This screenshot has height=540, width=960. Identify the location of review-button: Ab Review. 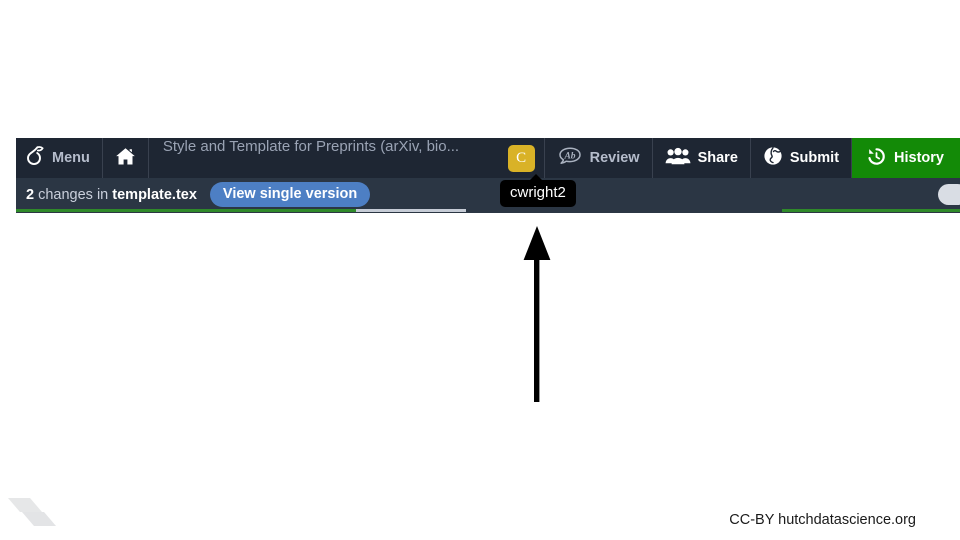
(599, 158).